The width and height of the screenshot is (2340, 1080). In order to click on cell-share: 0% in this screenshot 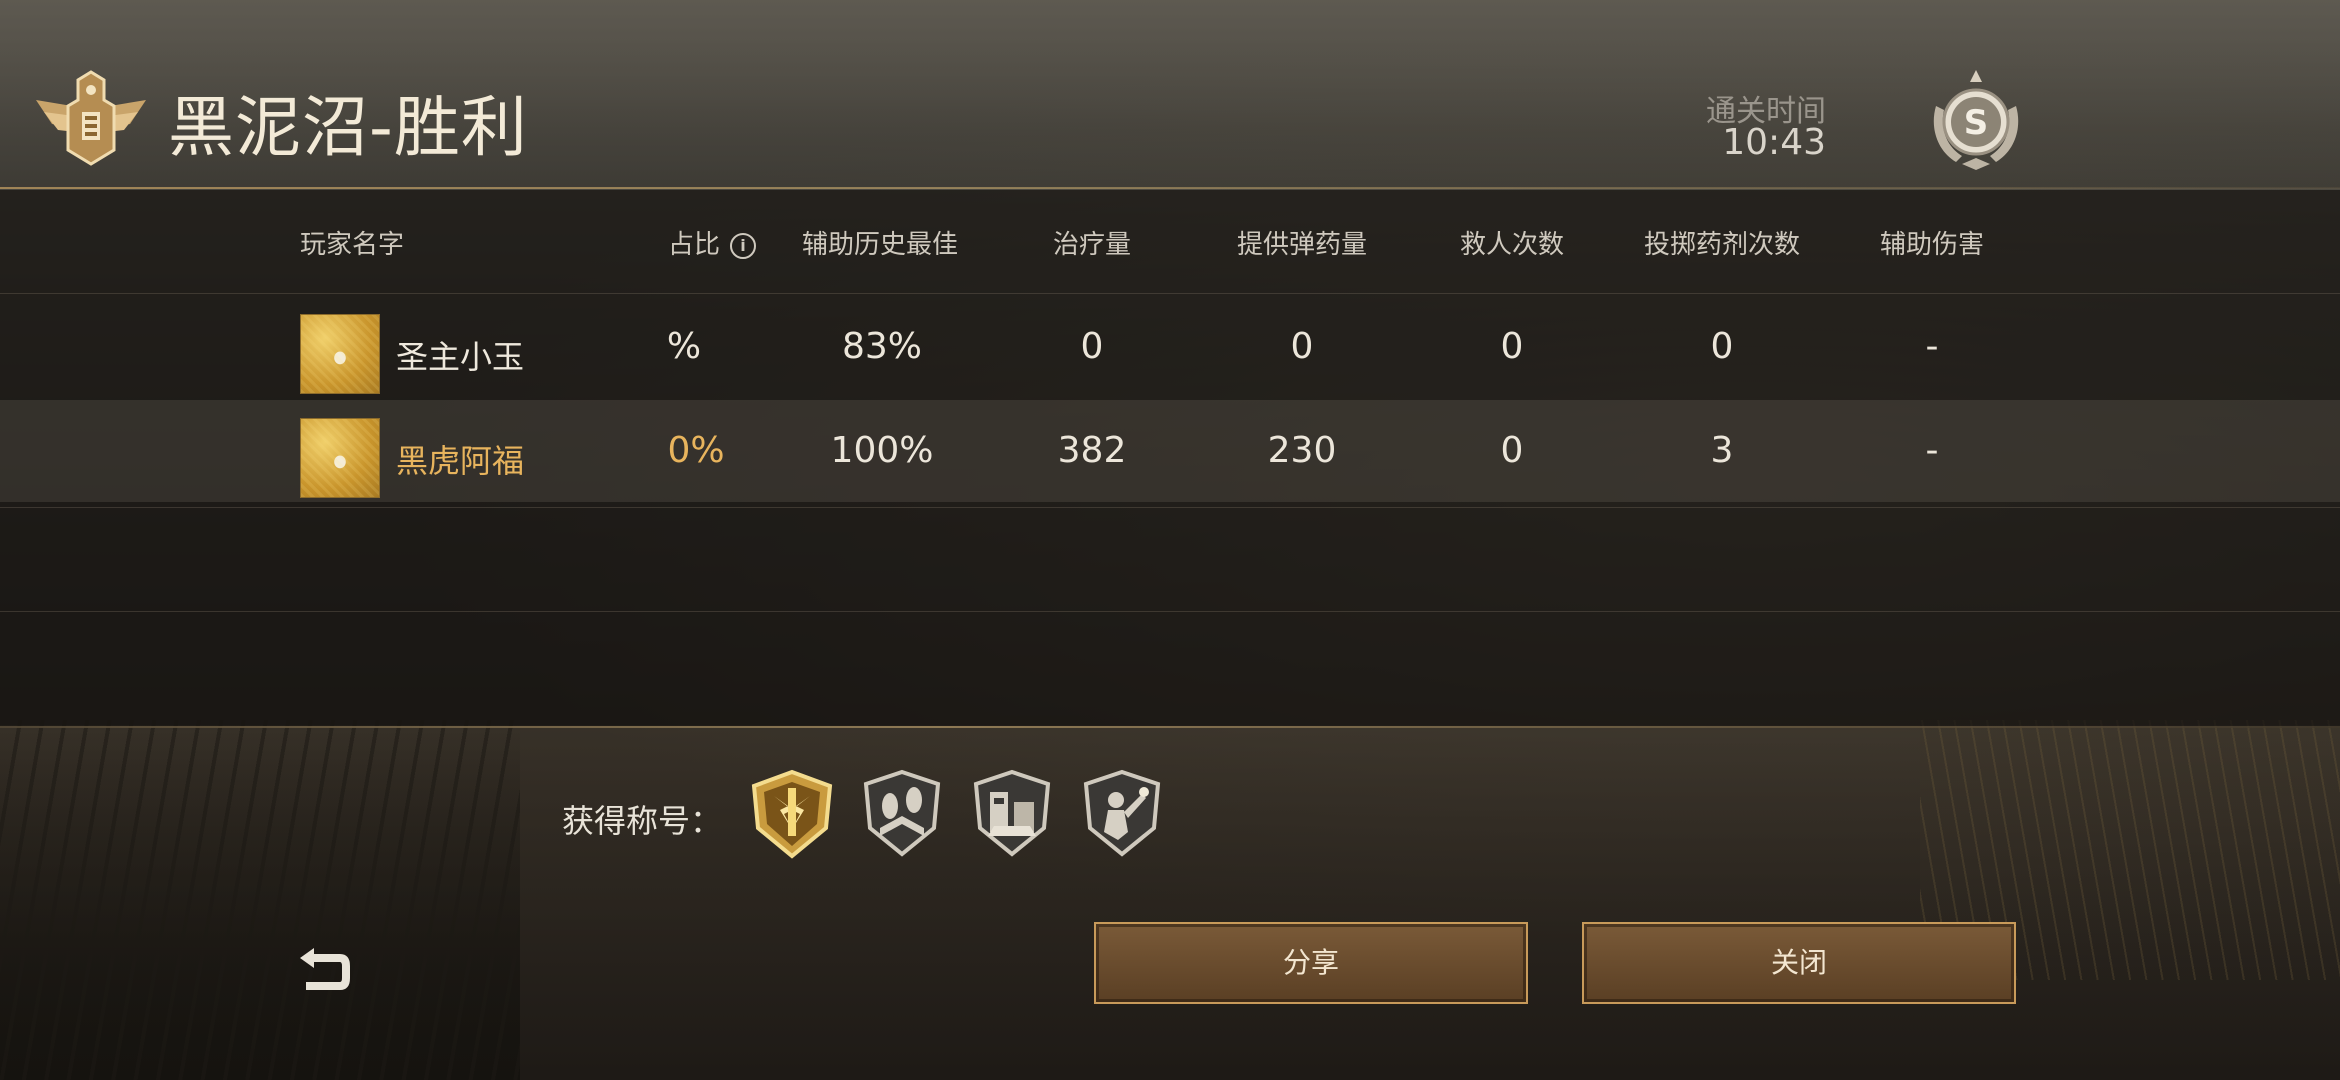, I will do `click(696, 450)`.